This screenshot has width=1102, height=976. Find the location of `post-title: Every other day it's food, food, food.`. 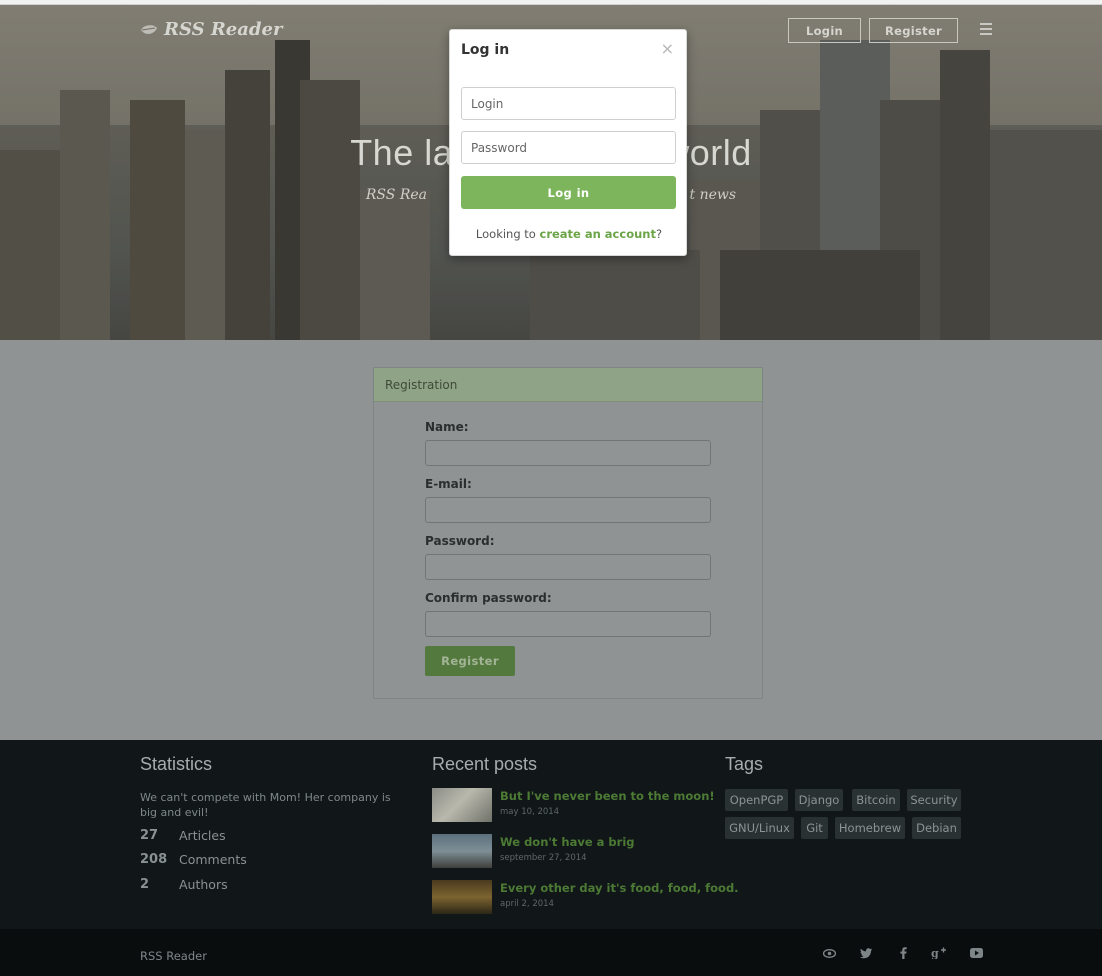

post-title: Every other day it's food, food, food. is located at coordinates (619, 888).